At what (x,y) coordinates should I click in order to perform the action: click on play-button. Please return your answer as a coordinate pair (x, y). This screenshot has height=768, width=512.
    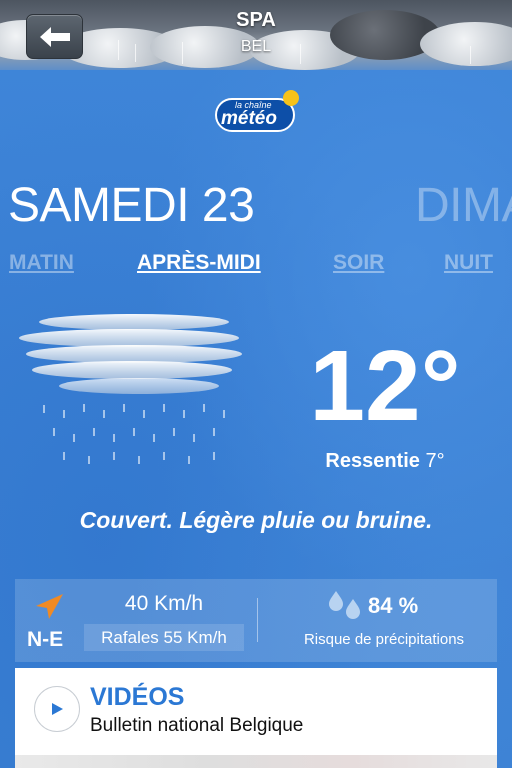
    Looking at the image, I should click on (57, 709).